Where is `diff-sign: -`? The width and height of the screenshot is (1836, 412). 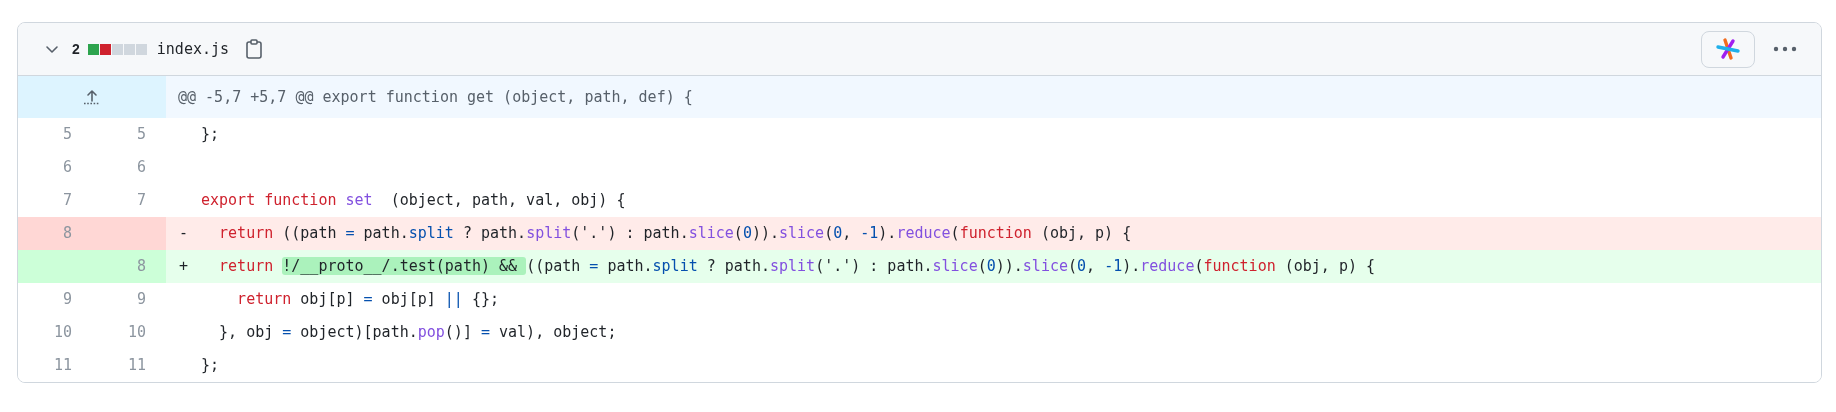 diff-sign: - is located at coordinates (184, 233).